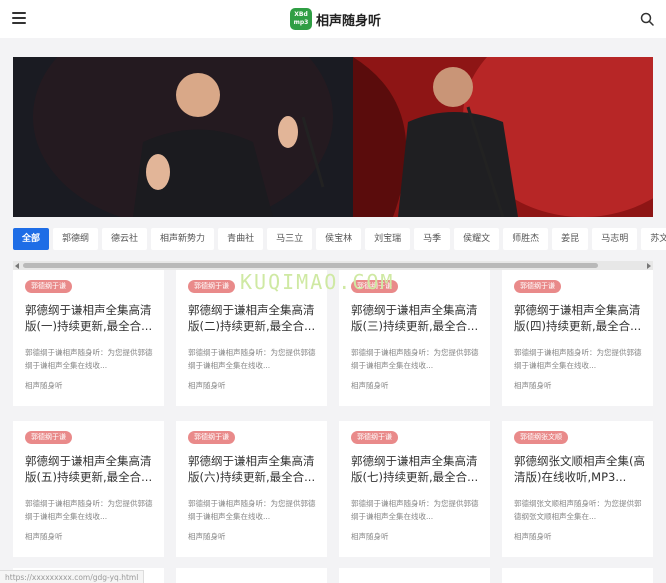  What do you see at coordinates (653, 239) in the screenshot?
I see `tab-su-wenmao: 苏文茂` at bounding box center [653, 239].